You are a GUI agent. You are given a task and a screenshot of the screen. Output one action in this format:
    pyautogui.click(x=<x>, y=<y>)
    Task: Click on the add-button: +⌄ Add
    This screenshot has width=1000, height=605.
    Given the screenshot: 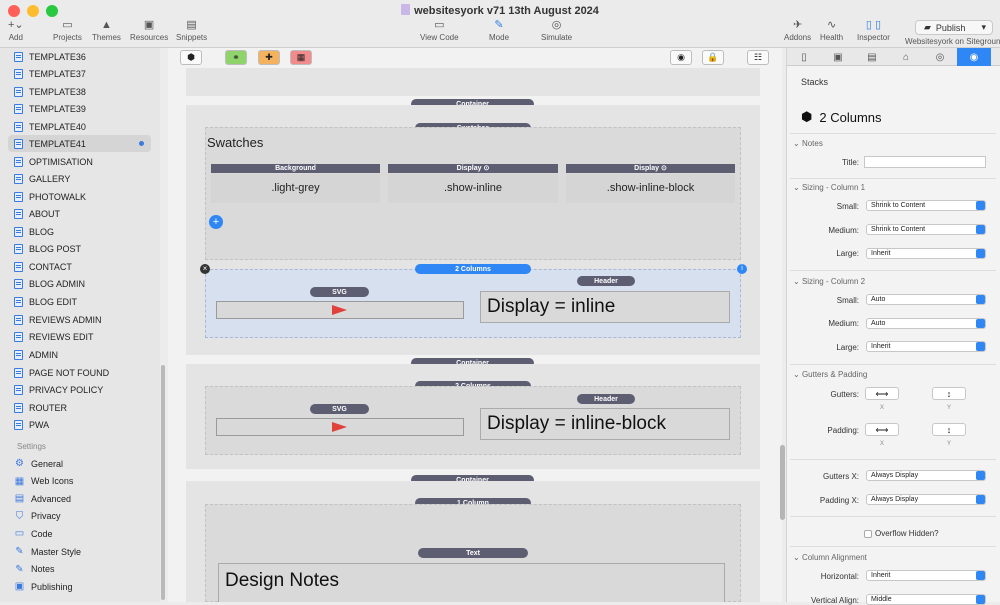 What is the action you would take?
    pyautogui.click(x=16, y=30)
    